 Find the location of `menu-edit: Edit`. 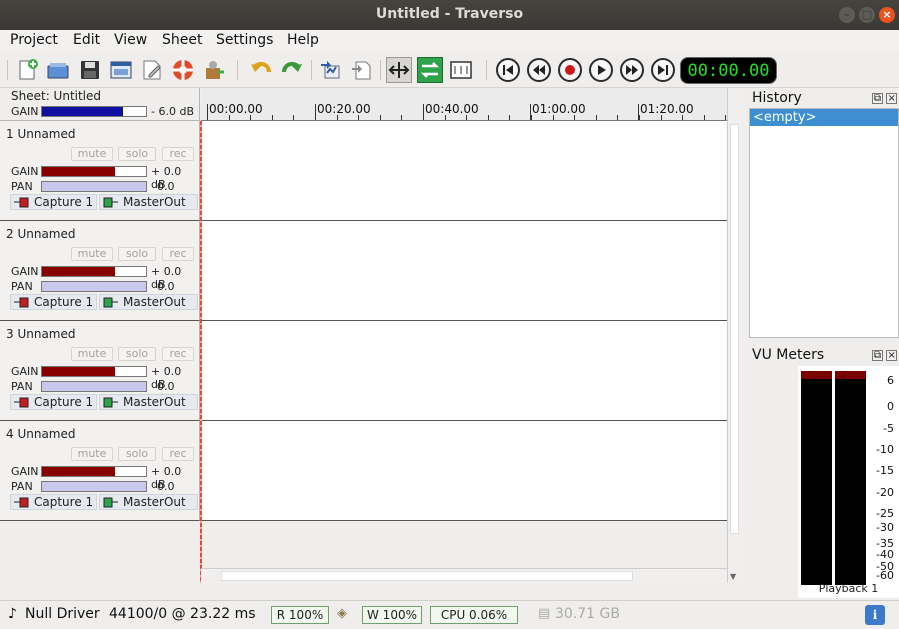

menu-edit: Edit is located at coordinates (86, 40).